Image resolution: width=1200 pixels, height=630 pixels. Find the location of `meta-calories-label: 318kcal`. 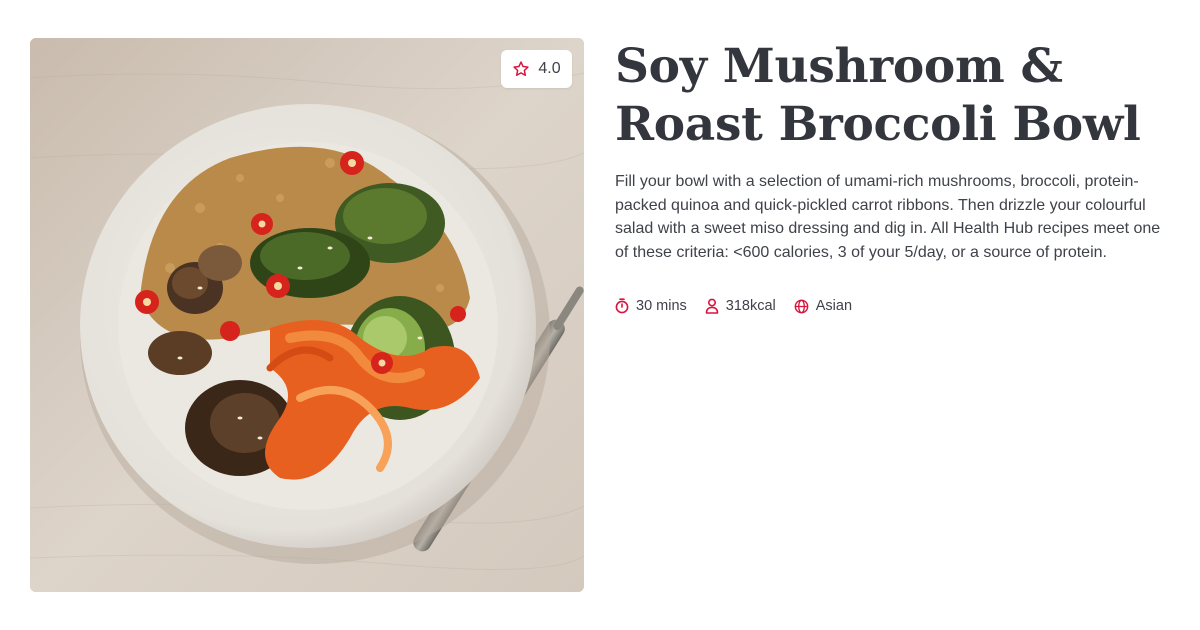

meta-calories-label: 318kcal is located at coordinates (750, 306).